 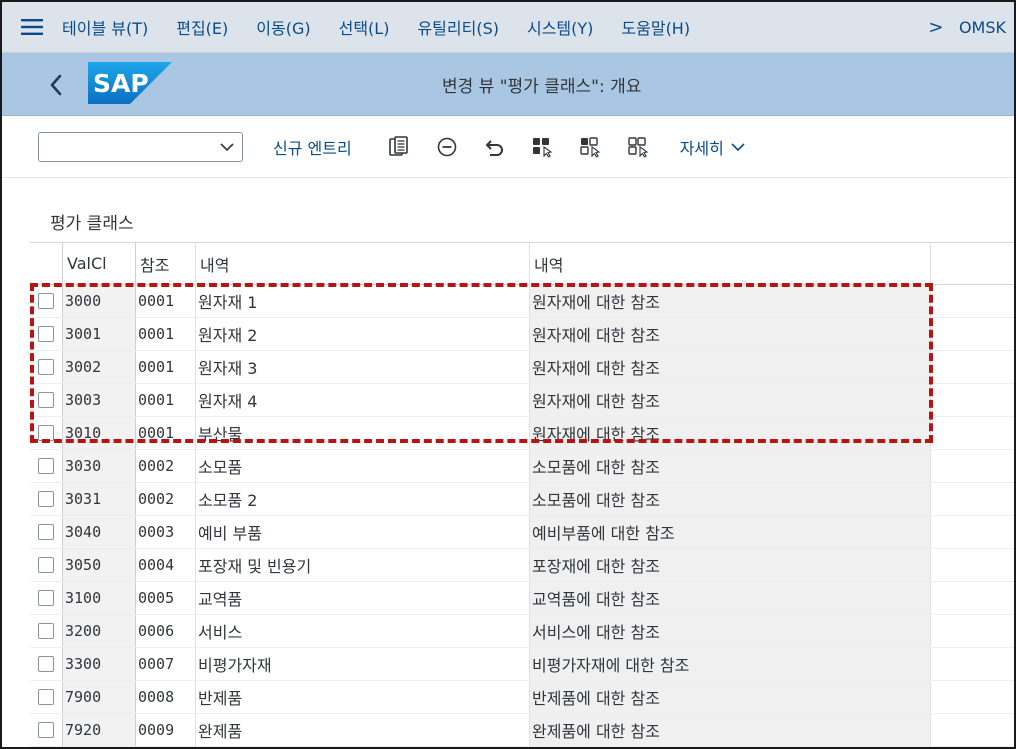 What do you see at coordinates (362, 367) in the screenshot?
I see `cell-description: 원자재 3` at bounding box center [362, 367].